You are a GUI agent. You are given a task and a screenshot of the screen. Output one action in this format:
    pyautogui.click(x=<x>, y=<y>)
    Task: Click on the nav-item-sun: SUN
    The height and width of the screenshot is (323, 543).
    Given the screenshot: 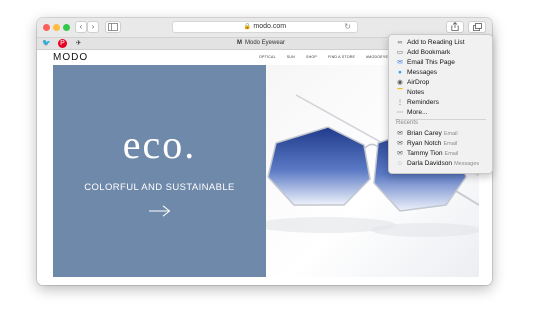 What is the action you would take?
    pyautogui.click(x=291, y=57)
    